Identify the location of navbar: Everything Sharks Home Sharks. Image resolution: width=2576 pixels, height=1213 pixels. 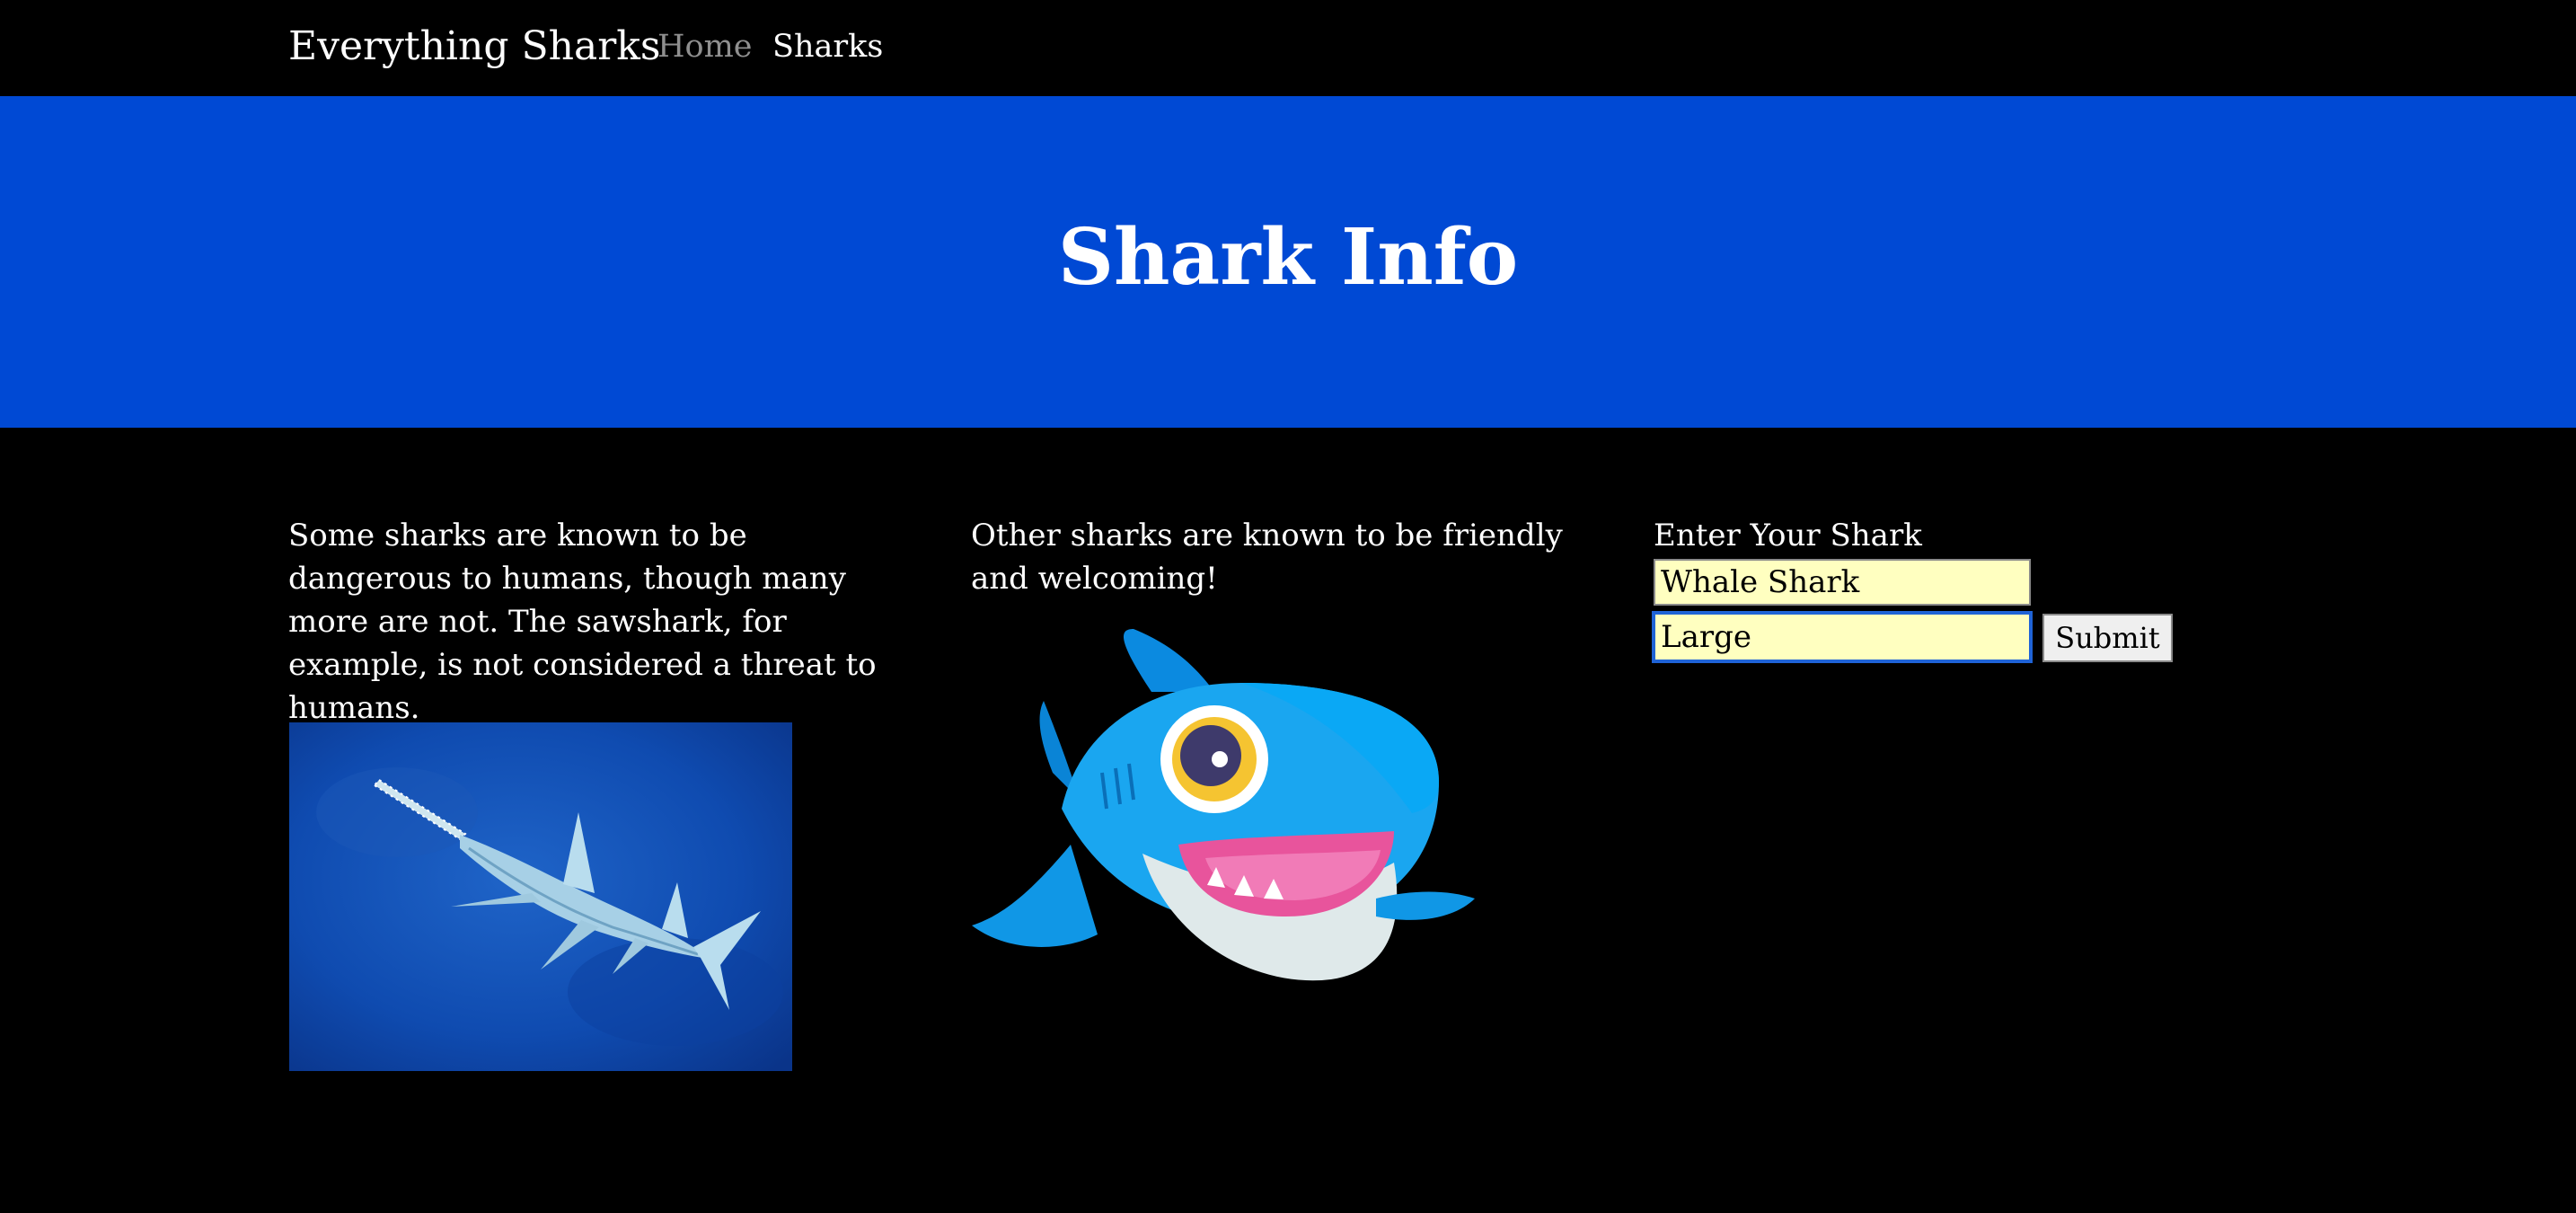
(1288, 48).